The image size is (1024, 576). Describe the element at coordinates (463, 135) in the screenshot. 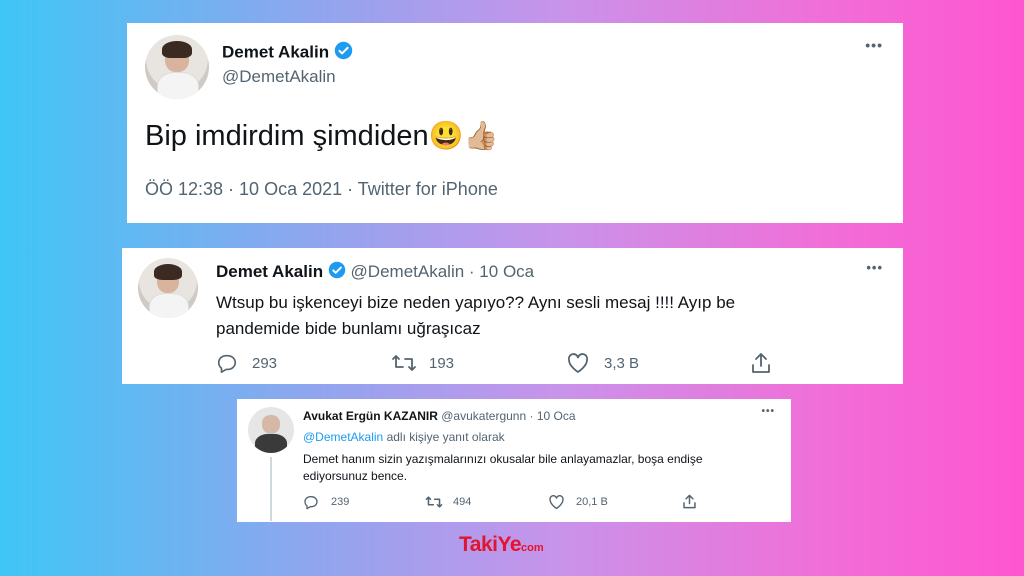

I see `emoji: 😃👍🏼` at that location.